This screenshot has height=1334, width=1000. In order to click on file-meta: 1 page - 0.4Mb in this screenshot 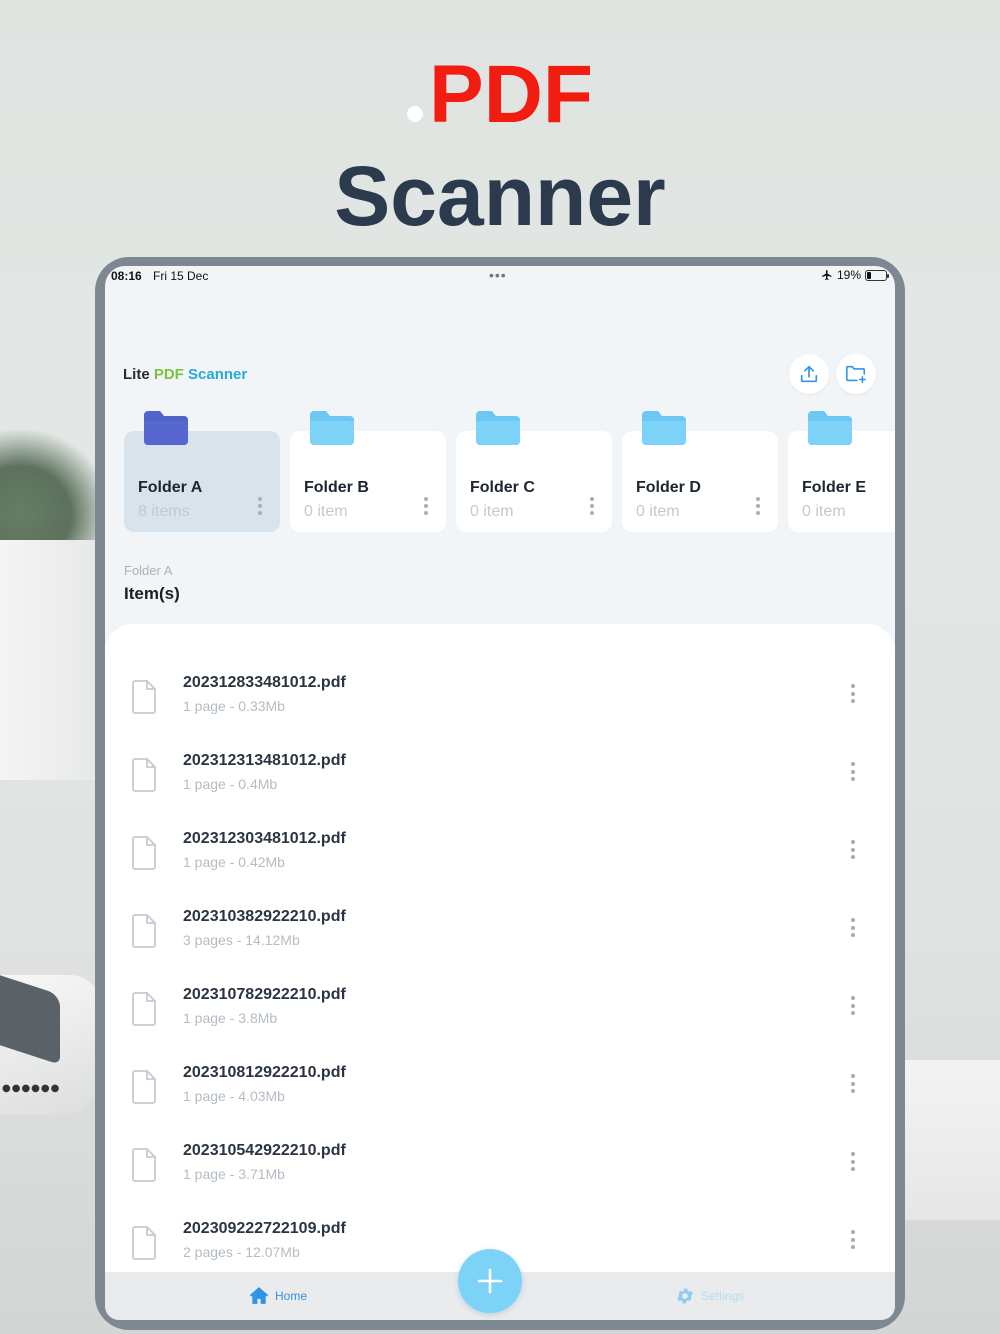, I will do `click(230, 784)`.